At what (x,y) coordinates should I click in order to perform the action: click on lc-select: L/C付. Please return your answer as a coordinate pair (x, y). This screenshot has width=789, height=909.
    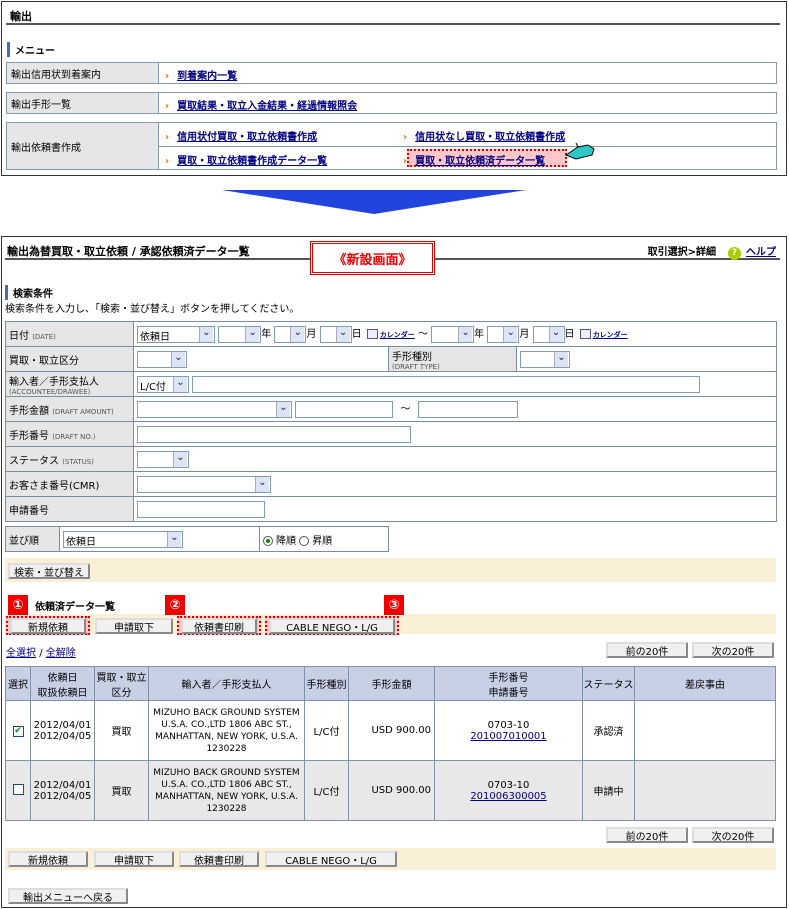
    Looking at the image, I should click on (163, 384).